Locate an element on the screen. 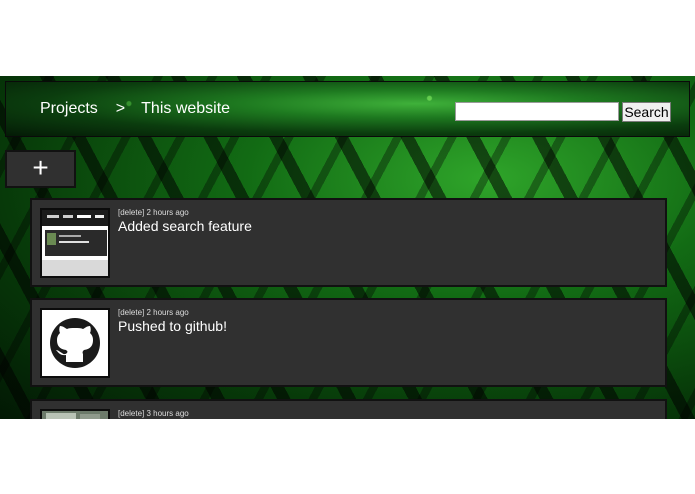 The image size is (695, 494). breadcrumb-current: This website is located at coordinates (186, 108).